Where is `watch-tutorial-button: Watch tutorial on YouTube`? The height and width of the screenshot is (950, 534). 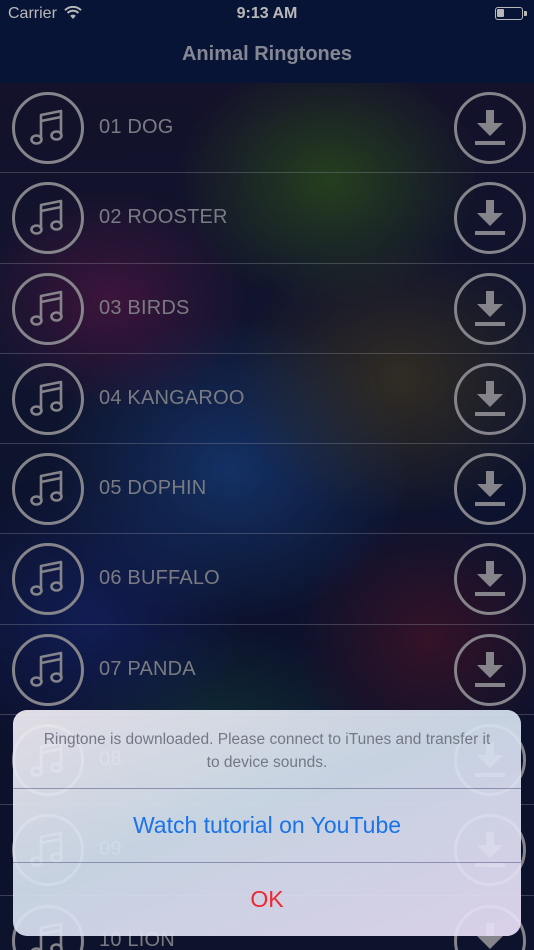 watch-tutorial-button: Watch tutorial on YouTube is located at coordinates (267, 825).